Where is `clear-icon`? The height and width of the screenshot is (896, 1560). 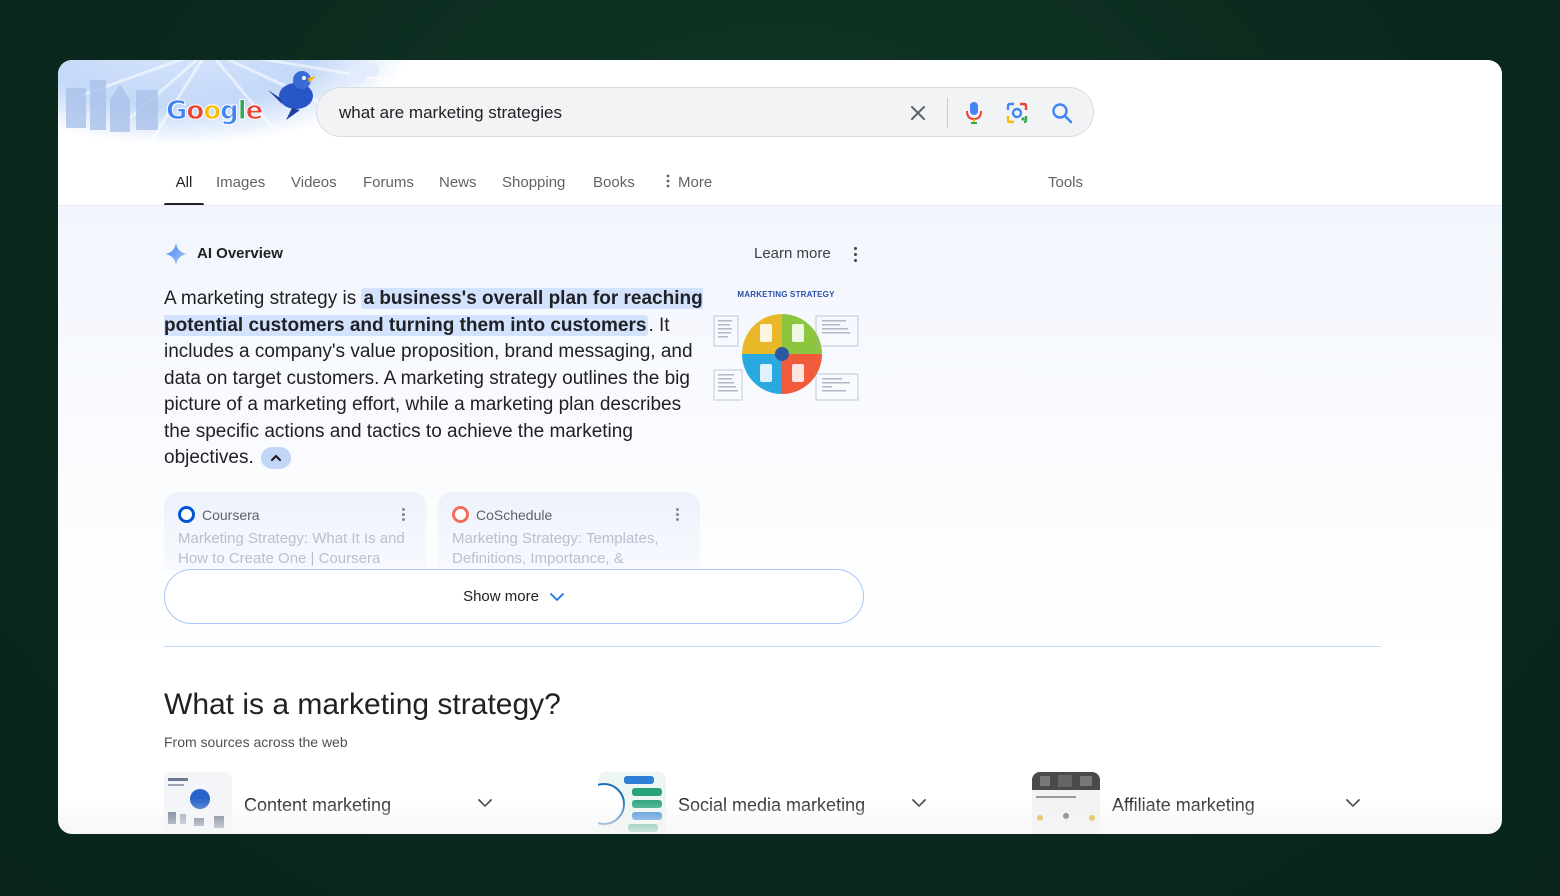 clear-icon is located at coordinates (918, 113).